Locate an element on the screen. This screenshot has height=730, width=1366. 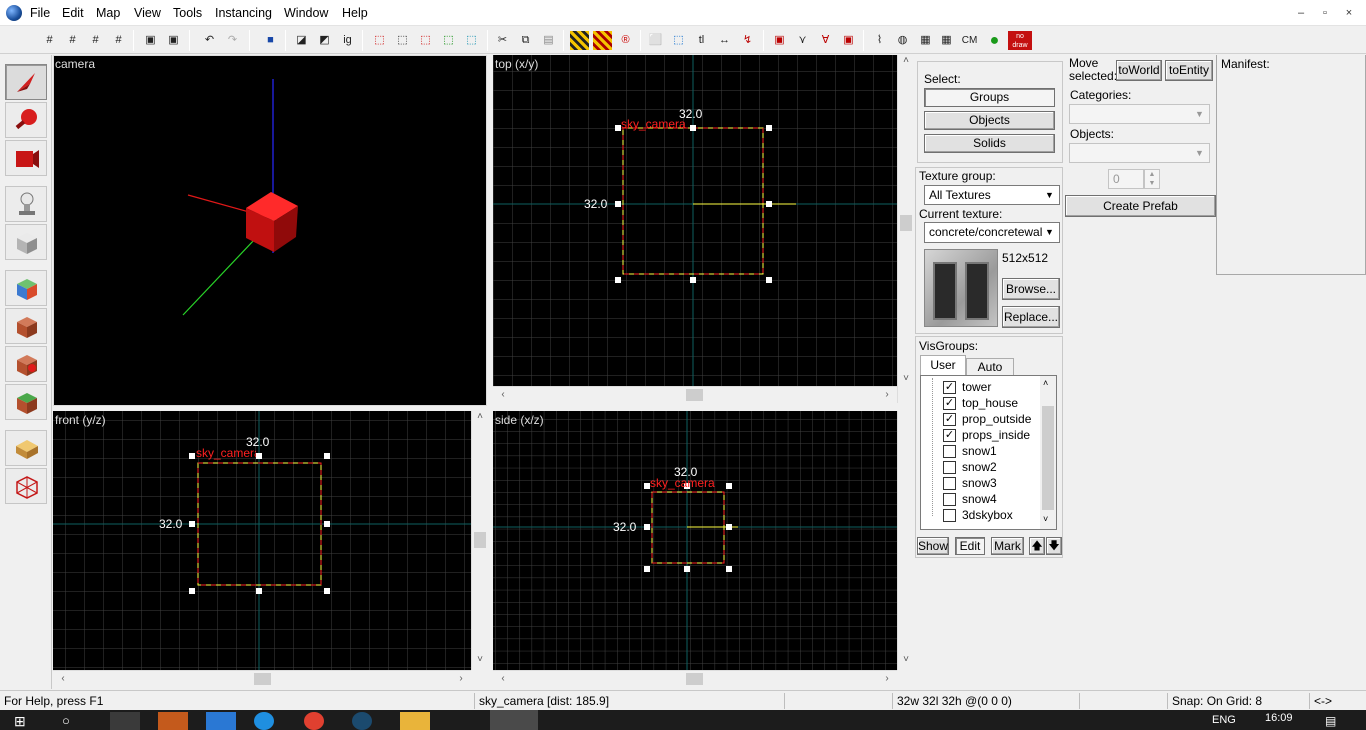
menu-file: File is located at coordinates (40, 13).